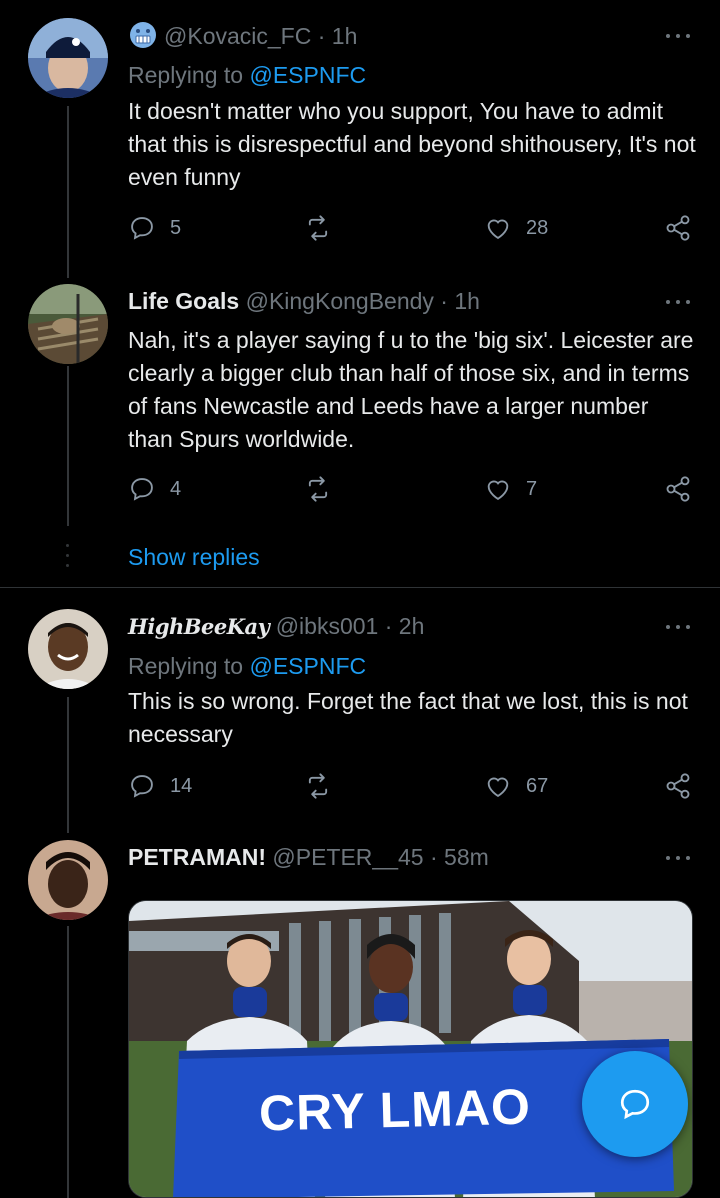 The image size is (720, 1198). I want to click on tweet-actions: 5 28, so click(413, 230).